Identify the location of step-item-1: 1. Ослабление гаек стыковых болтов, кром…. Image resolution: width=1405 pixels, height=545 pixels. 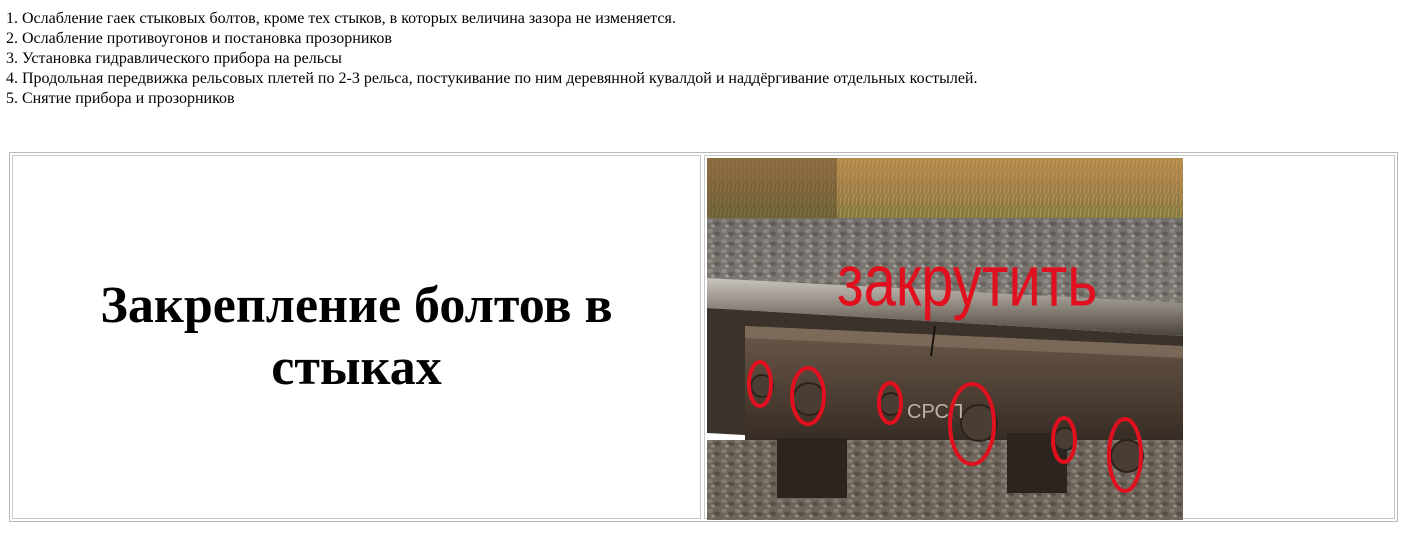
(341, 18).